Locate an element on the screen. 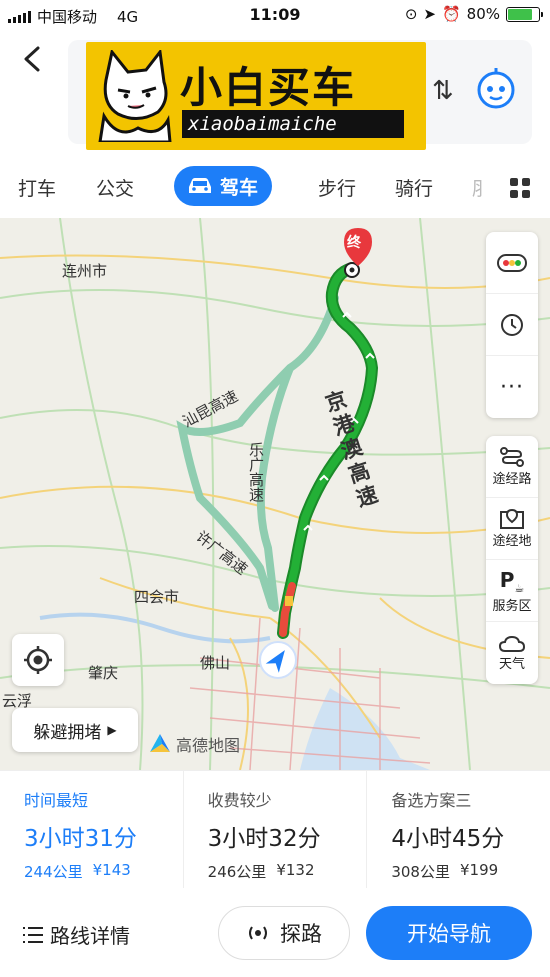  status-bar: 中国移动 4G 11:09 ⊙ ➤ ⏰ 80% is located at coordinates (275, 16).